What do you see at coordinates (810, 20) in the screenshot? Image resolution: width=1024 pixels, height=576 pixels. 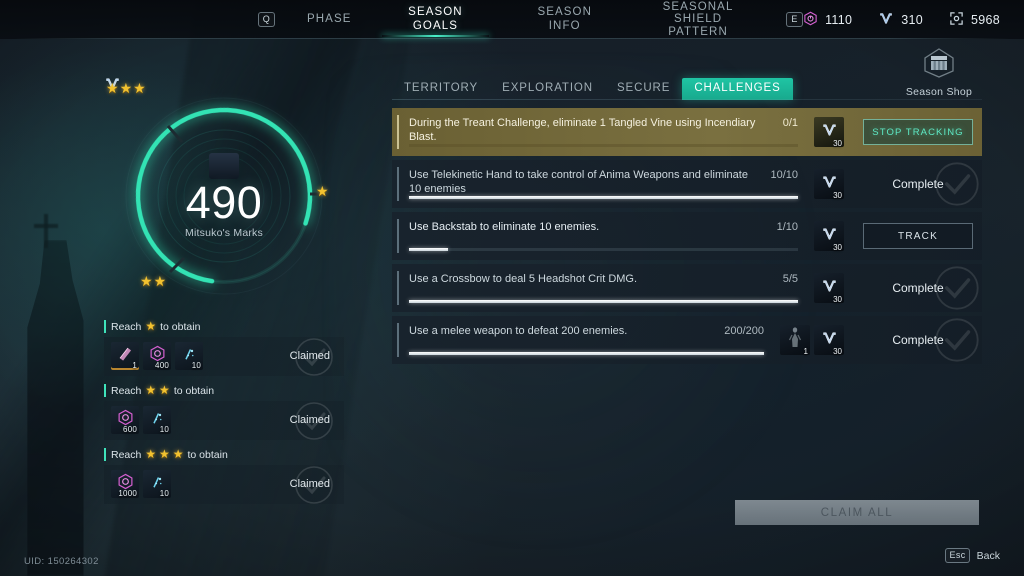 I see `hex-gem-icon` at bounding box center [810, 20].